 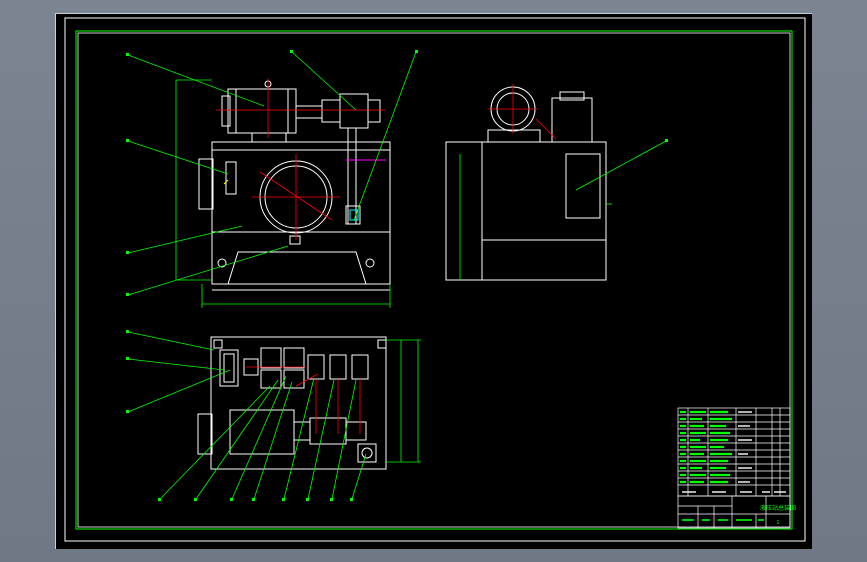 What do you see at coordinates (734, 512) in the screenshot?
I see `title-block` at bounding box center [734, 512].